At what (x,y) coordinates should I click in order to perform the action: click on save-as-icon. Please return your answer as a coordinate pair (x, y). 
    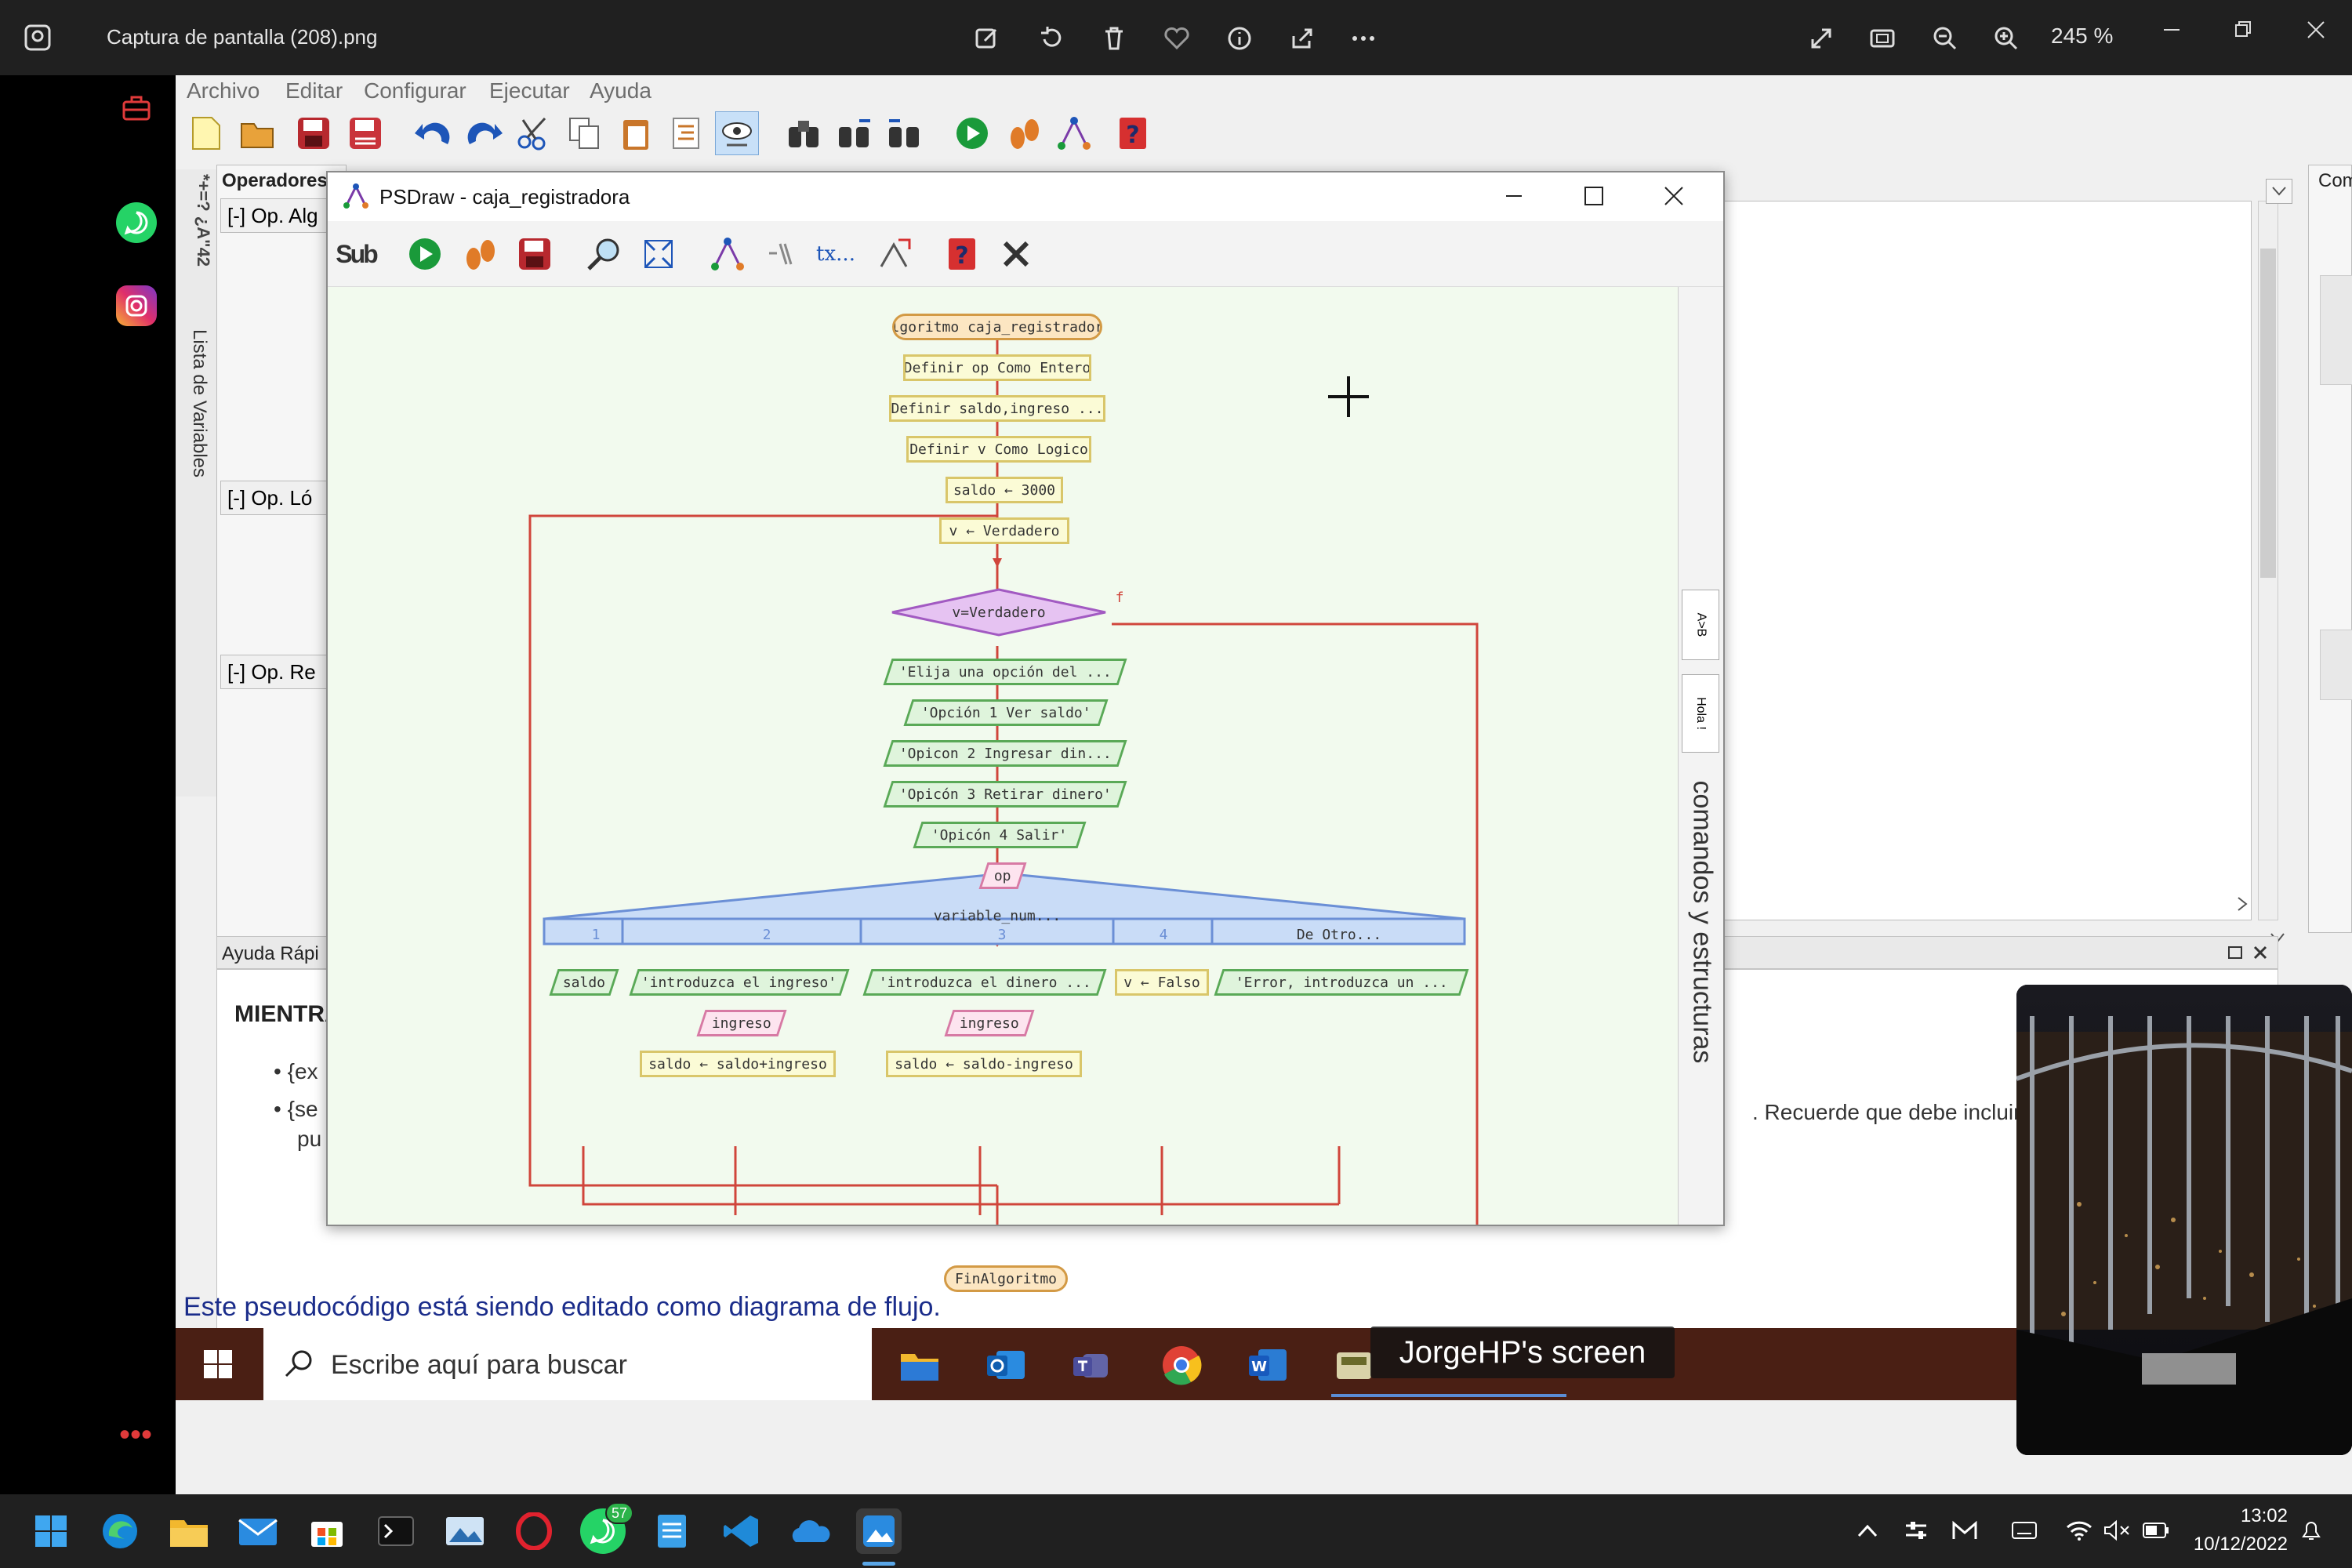
    Looking at the image, I should click on (365, 133).